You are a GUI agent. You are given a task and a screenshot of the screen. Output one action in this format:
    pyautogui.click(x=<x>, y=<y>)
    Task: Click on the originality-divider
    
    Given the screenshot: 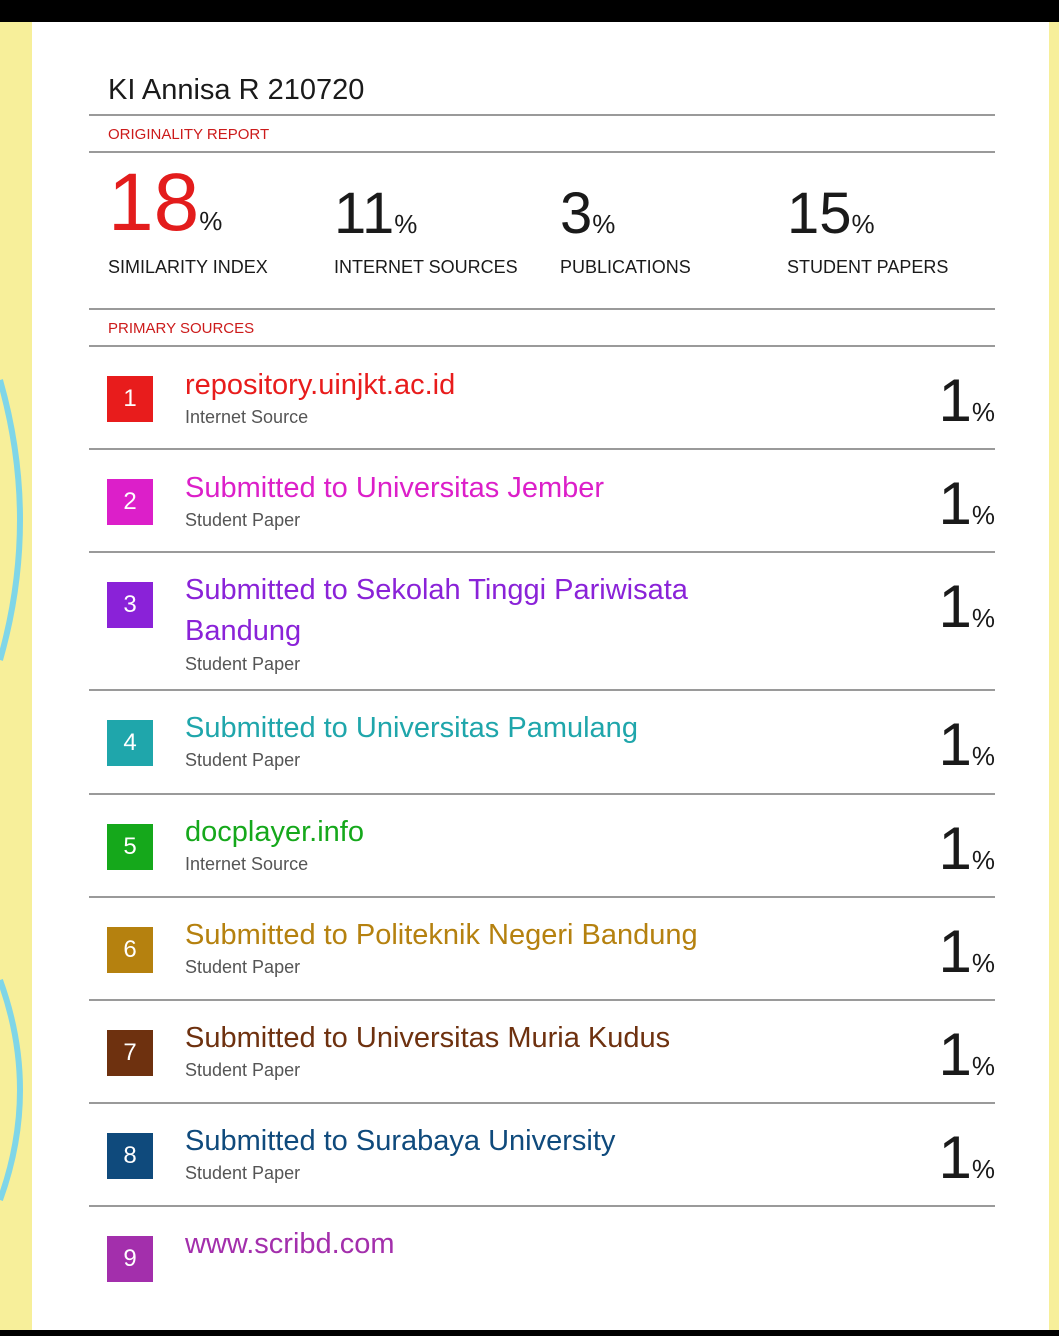 What is the action you would take?
    pyautogui.click(x=542, y=152)
    